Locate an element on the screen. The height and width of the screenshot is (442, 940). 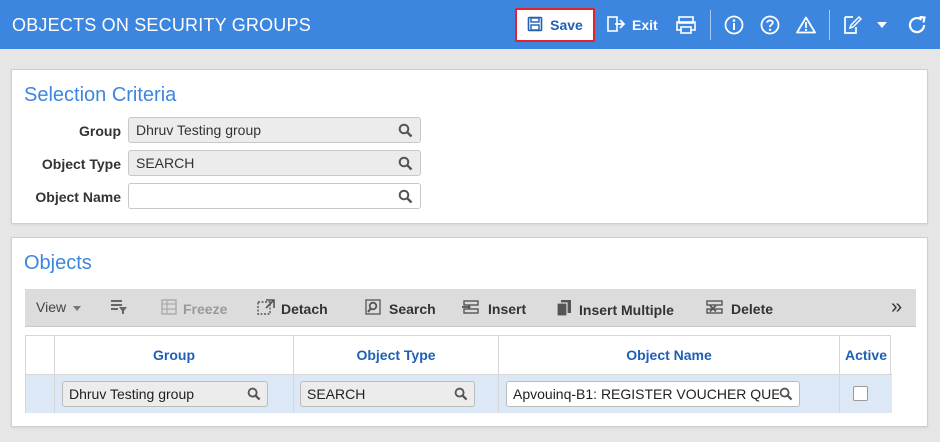
table-row-cell: Apvouinq-B1: REGISTER VOUCHER QUE is located at coordinates (669, 394).